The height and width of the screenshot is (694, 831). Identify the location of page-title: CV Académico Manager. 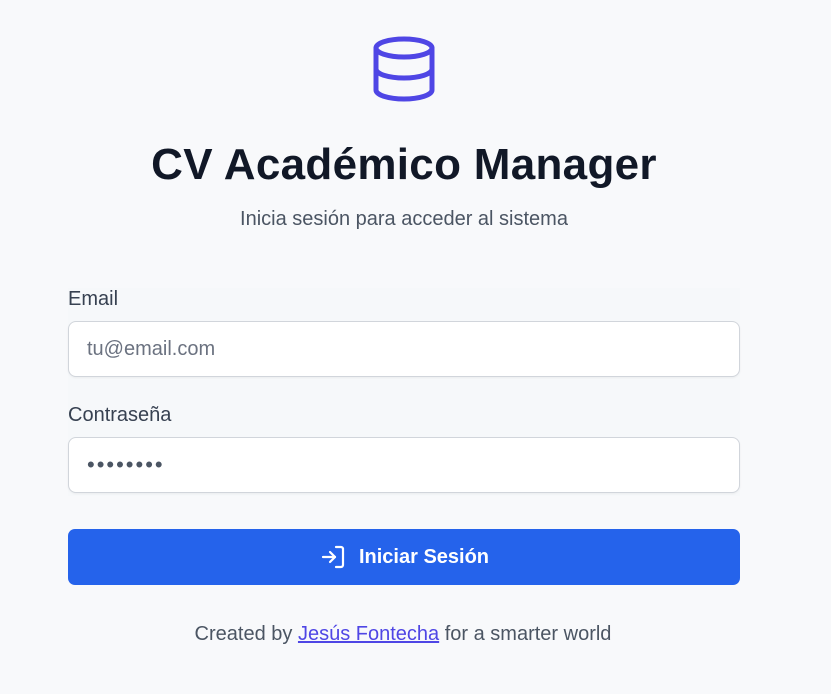
(404, 164).